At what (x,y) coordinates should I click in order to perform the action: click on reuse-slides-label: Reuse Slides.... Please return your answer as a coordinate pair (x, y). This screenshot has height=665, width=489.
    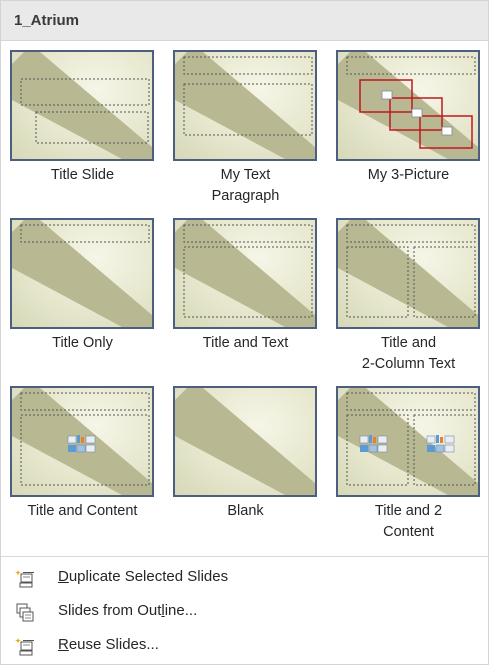
    Looking at the image, I should click on (108, 644).